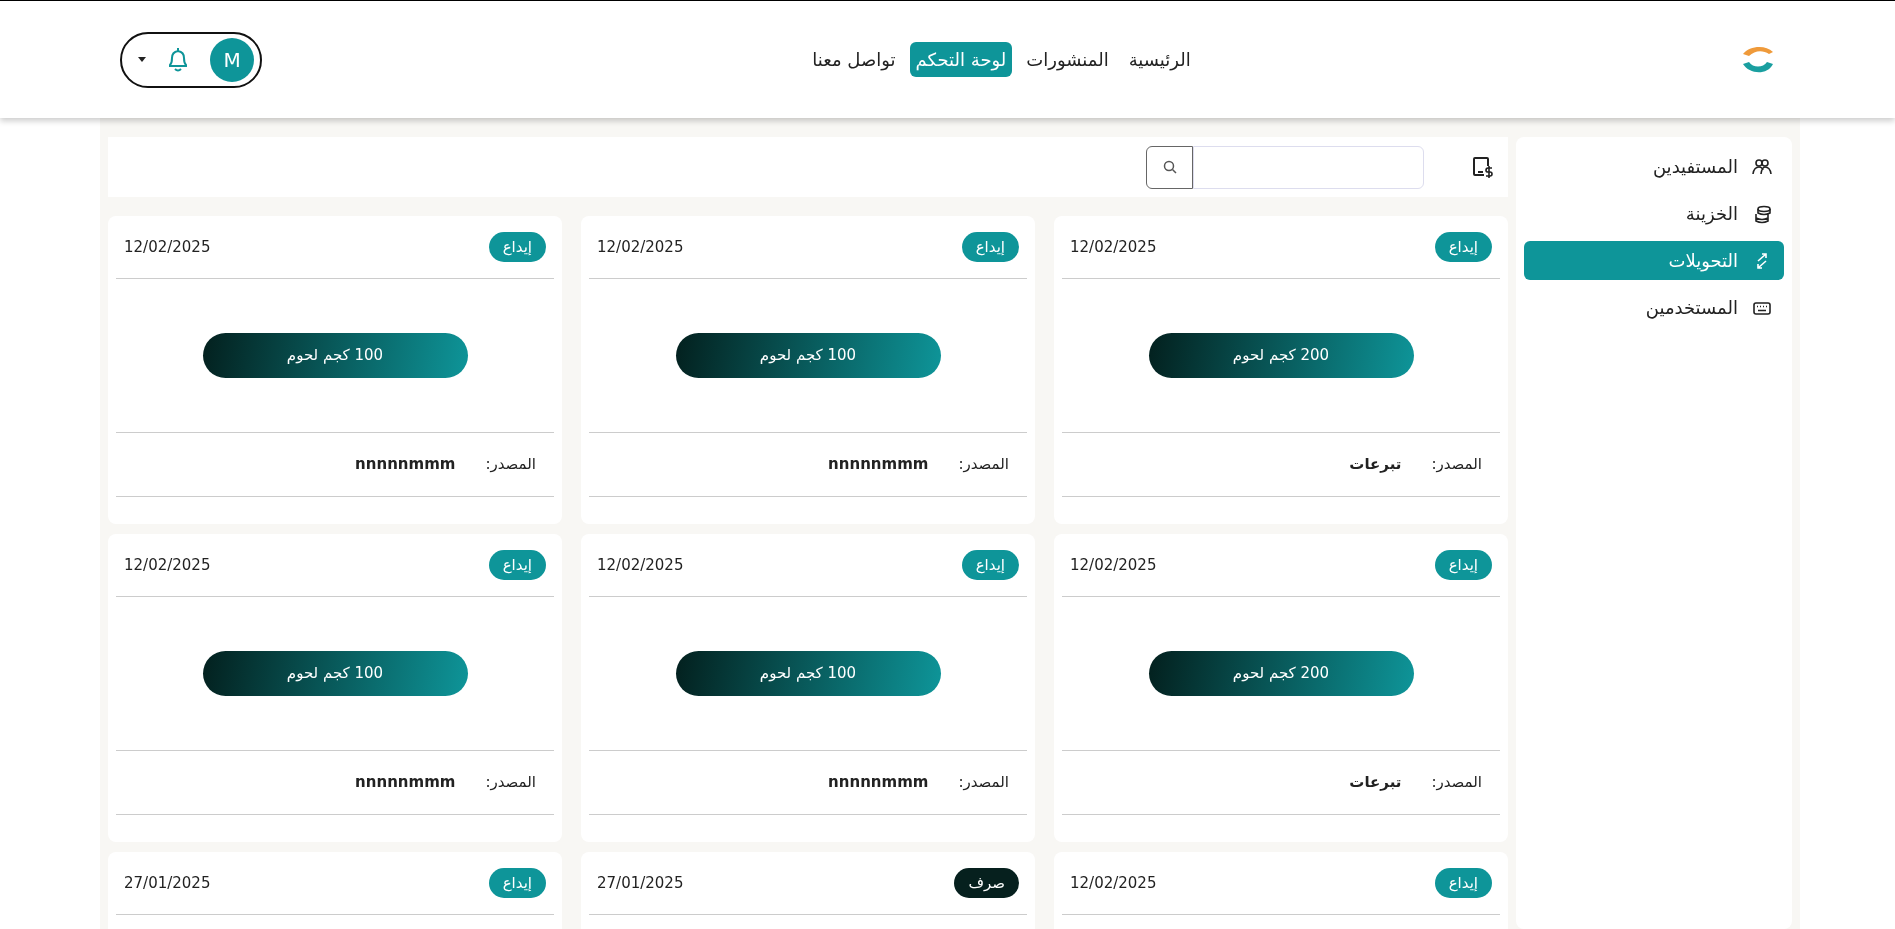 This screenshot has width=1895, height=929. Describe the element at coordinates (1654, 166) in the screenshot. I see `sidebar-item: المستفيدين` at that location.